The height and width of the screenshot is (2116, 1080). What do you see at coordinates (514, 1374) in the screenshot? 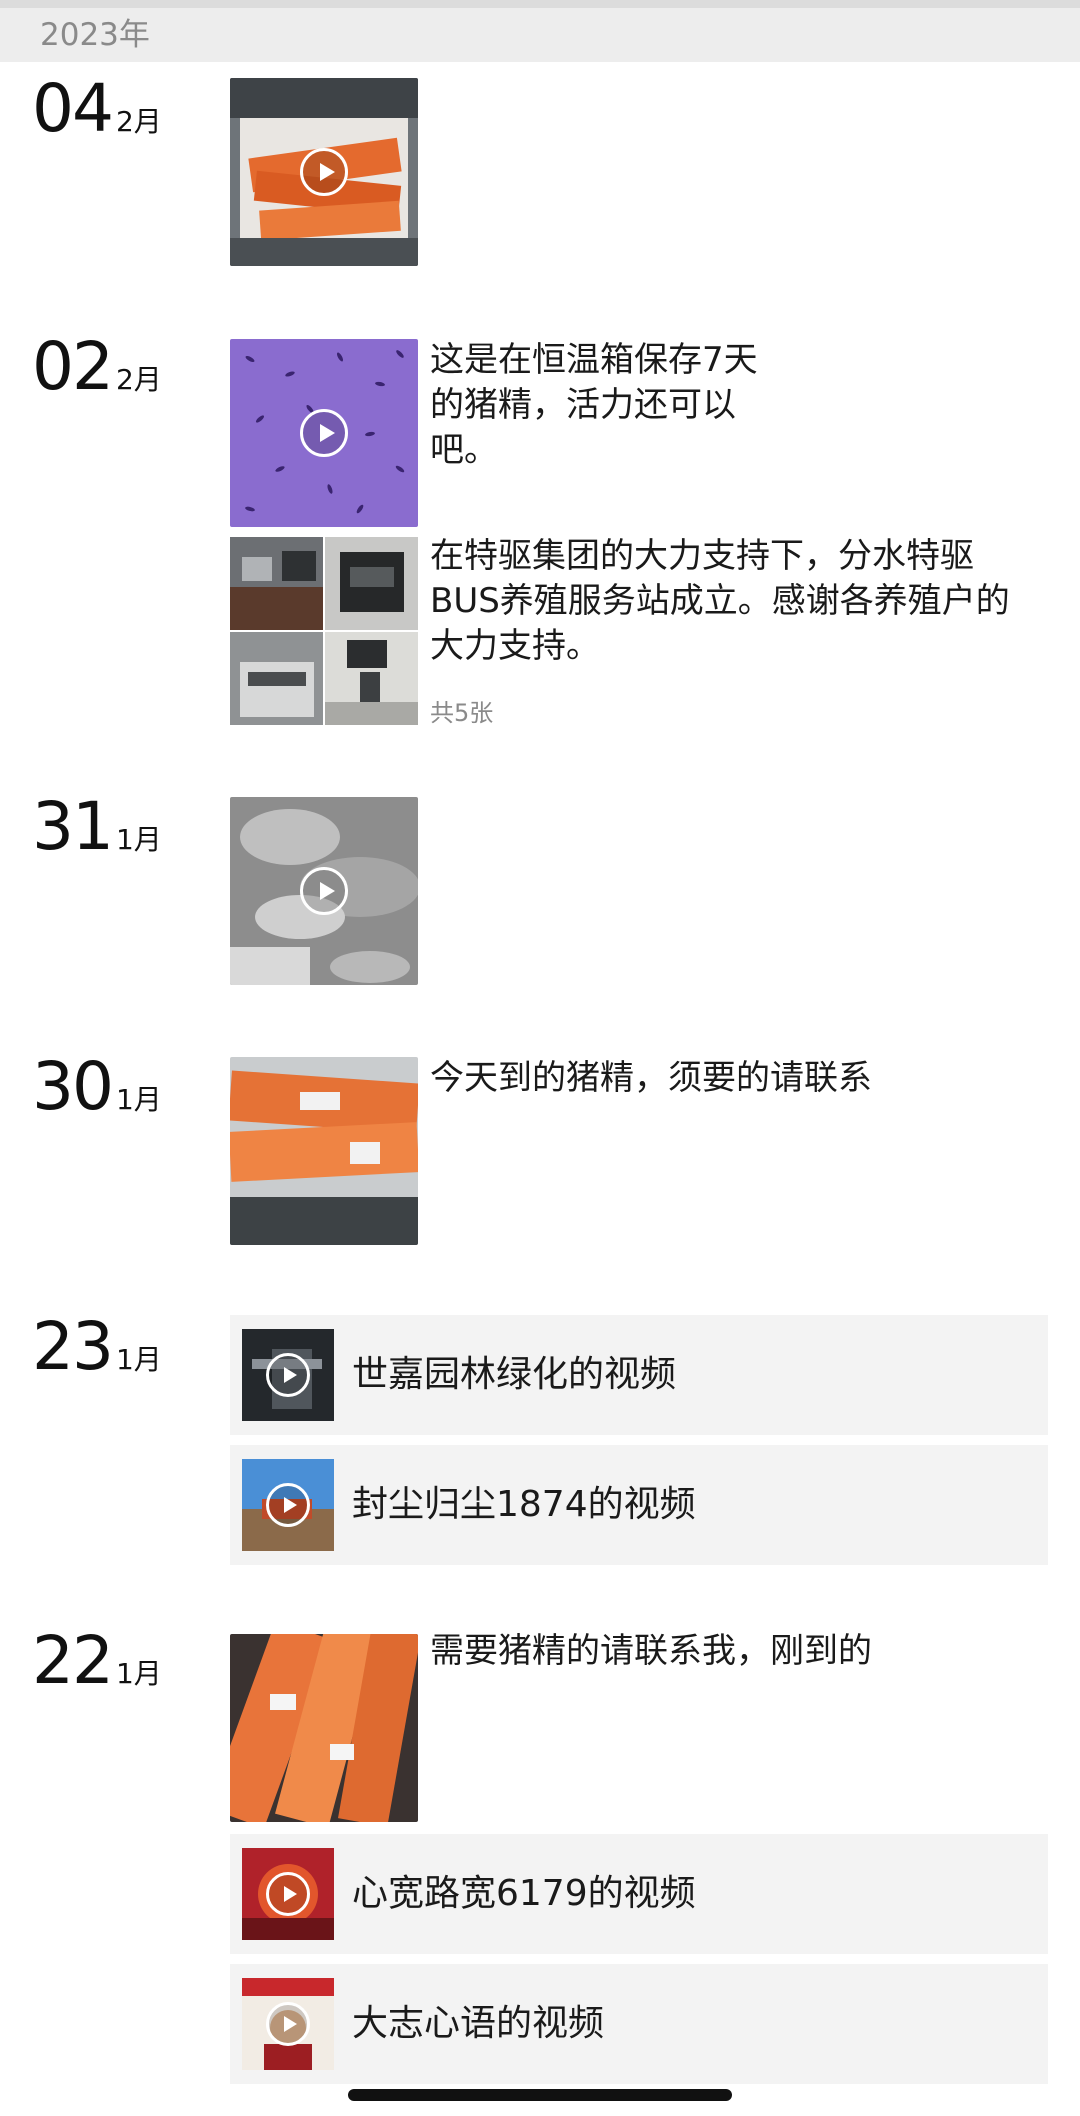
I see `link-title: 世嘉园林绿化的视频` at bounding box center [514, 1374].